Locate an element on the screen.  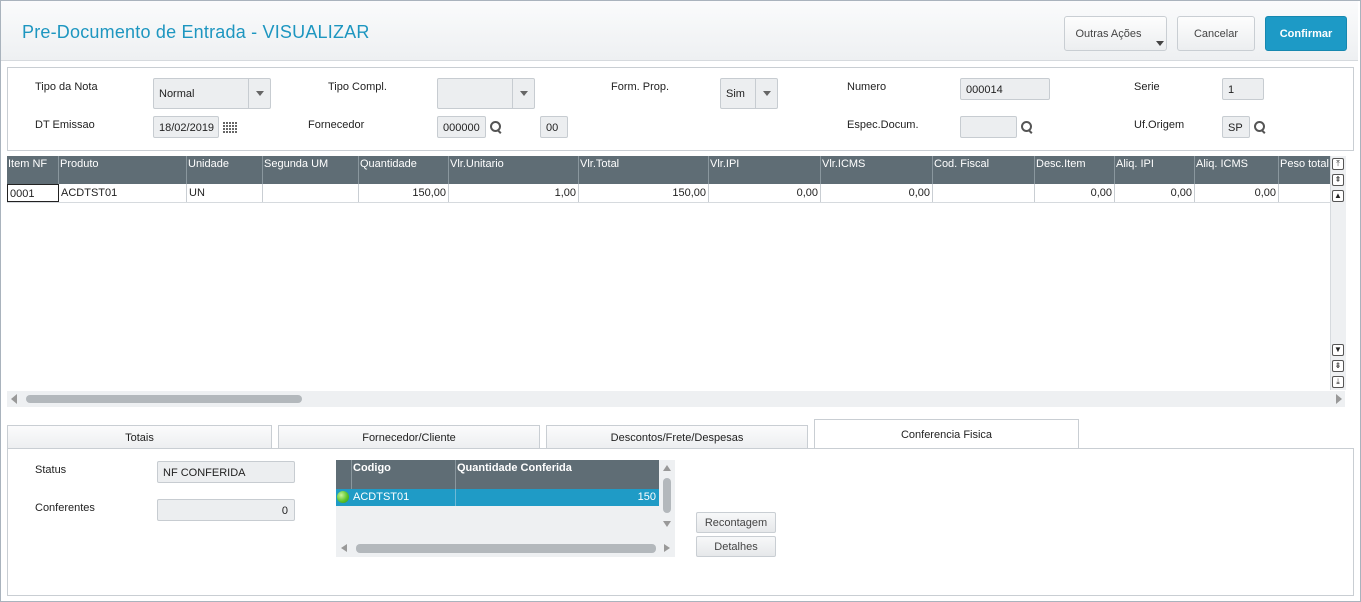
conferencia-grid-header: Codigo Quantidade Conferida is located at coordinates (497, 474).